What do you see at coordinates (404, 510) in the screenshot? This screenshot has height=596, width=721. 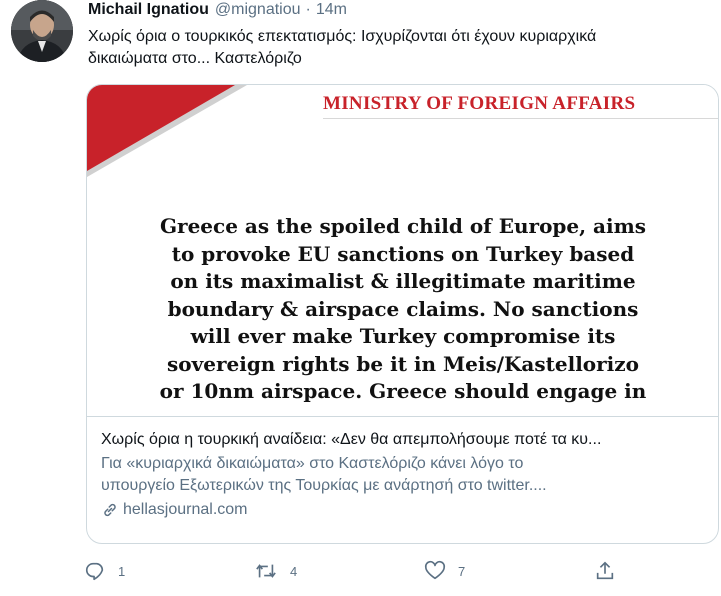 I see `card-domain: hellasjournal.com` at bounding box center [404, 510].